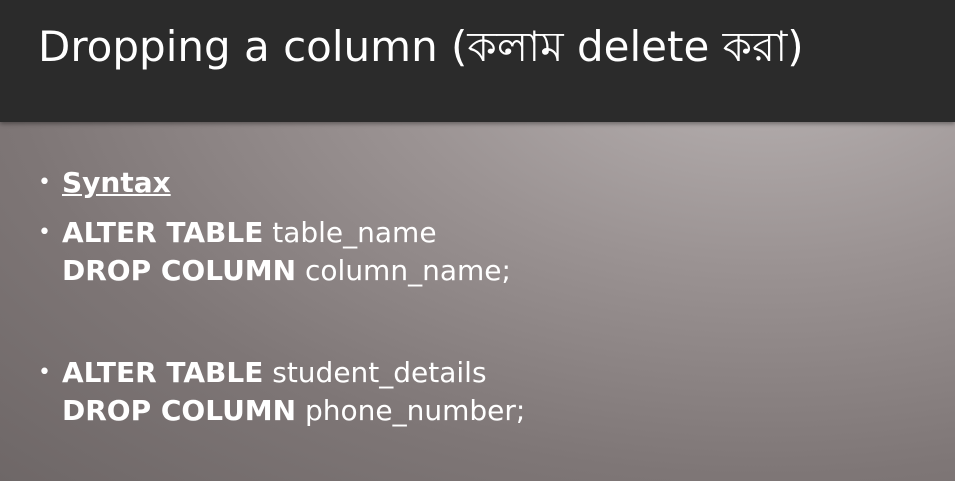  I want to click on code-line-alter: ALTER TABLE table_name, so click(490, 233).